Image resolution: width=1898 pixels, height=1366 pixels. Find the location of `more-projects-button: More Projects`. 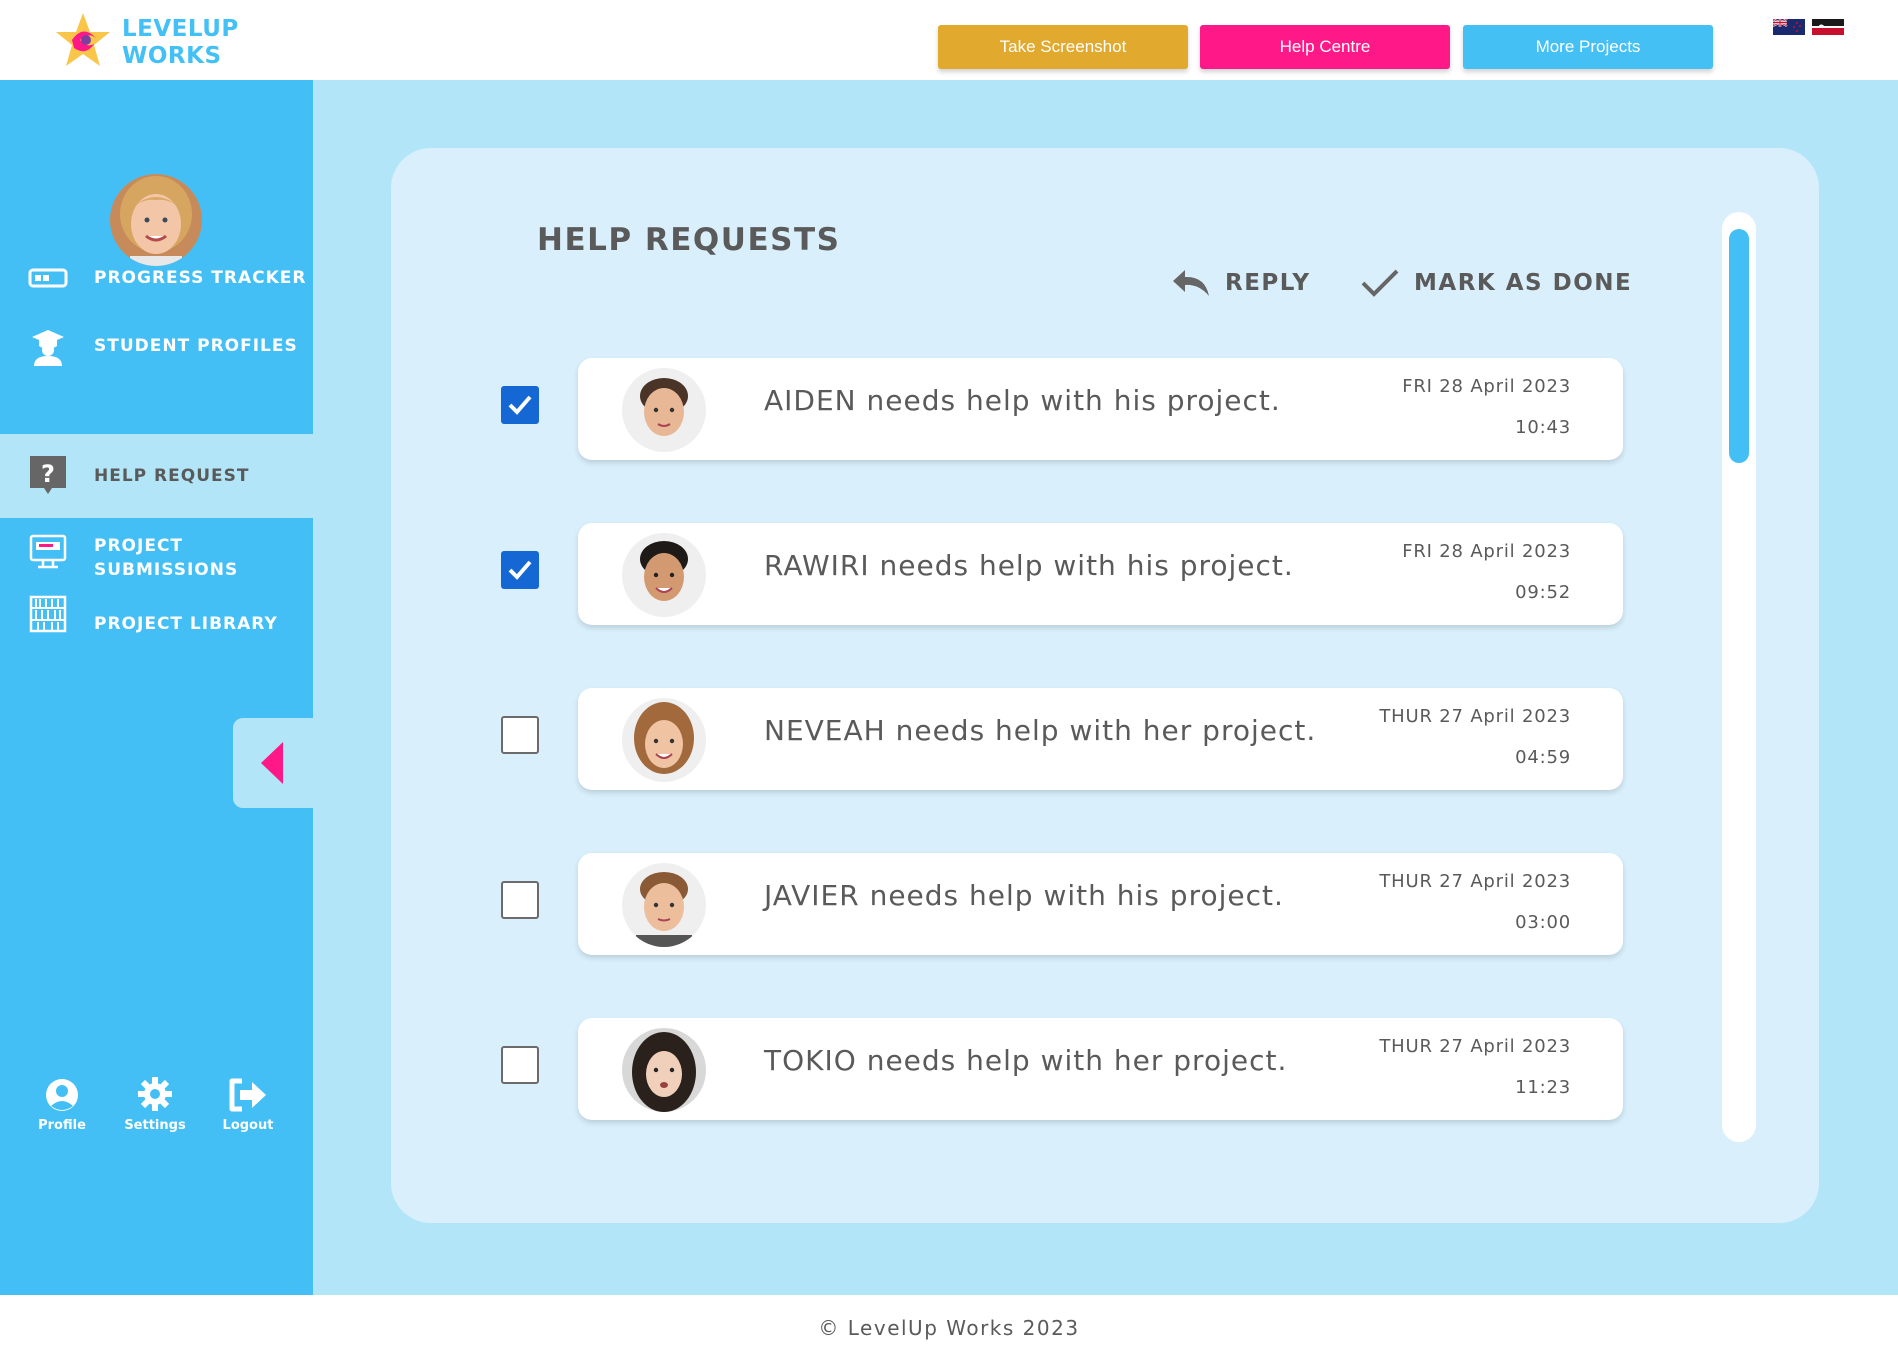

more-projects-button: More Projects is located at coordinates (1588, 47).